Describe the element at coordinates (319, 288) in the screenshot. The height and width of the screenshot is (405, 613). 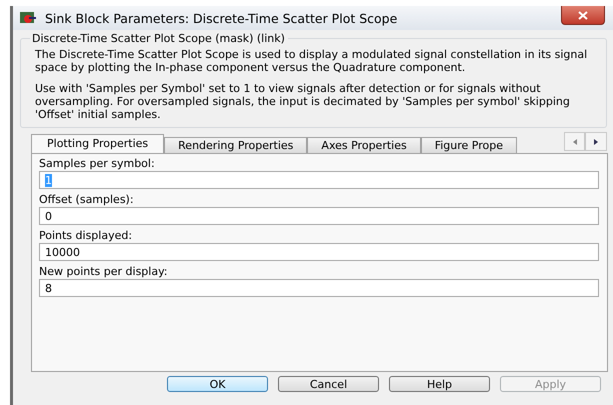
I see `input-field: 8` at that location.